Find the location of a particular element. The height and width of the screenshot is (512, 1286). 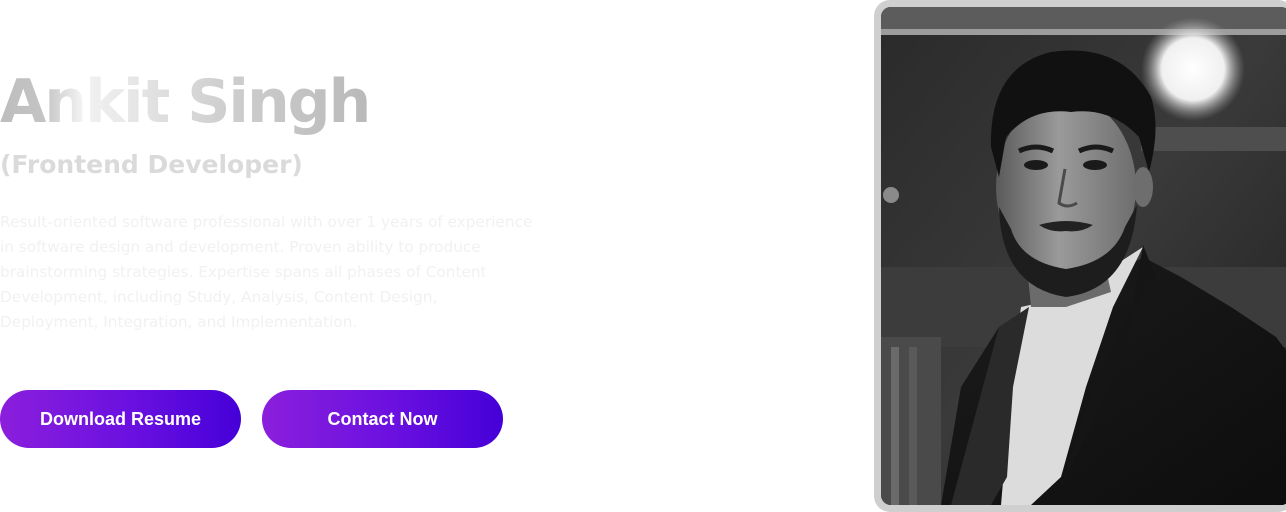

contact-now-label: Contact Now is located at coordinates (382, 418).